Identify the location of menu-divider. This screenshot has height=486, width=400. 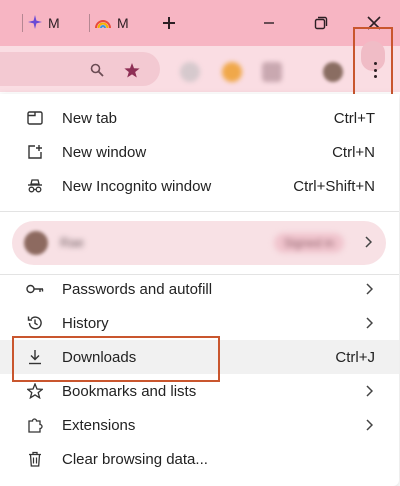
(199, 211).